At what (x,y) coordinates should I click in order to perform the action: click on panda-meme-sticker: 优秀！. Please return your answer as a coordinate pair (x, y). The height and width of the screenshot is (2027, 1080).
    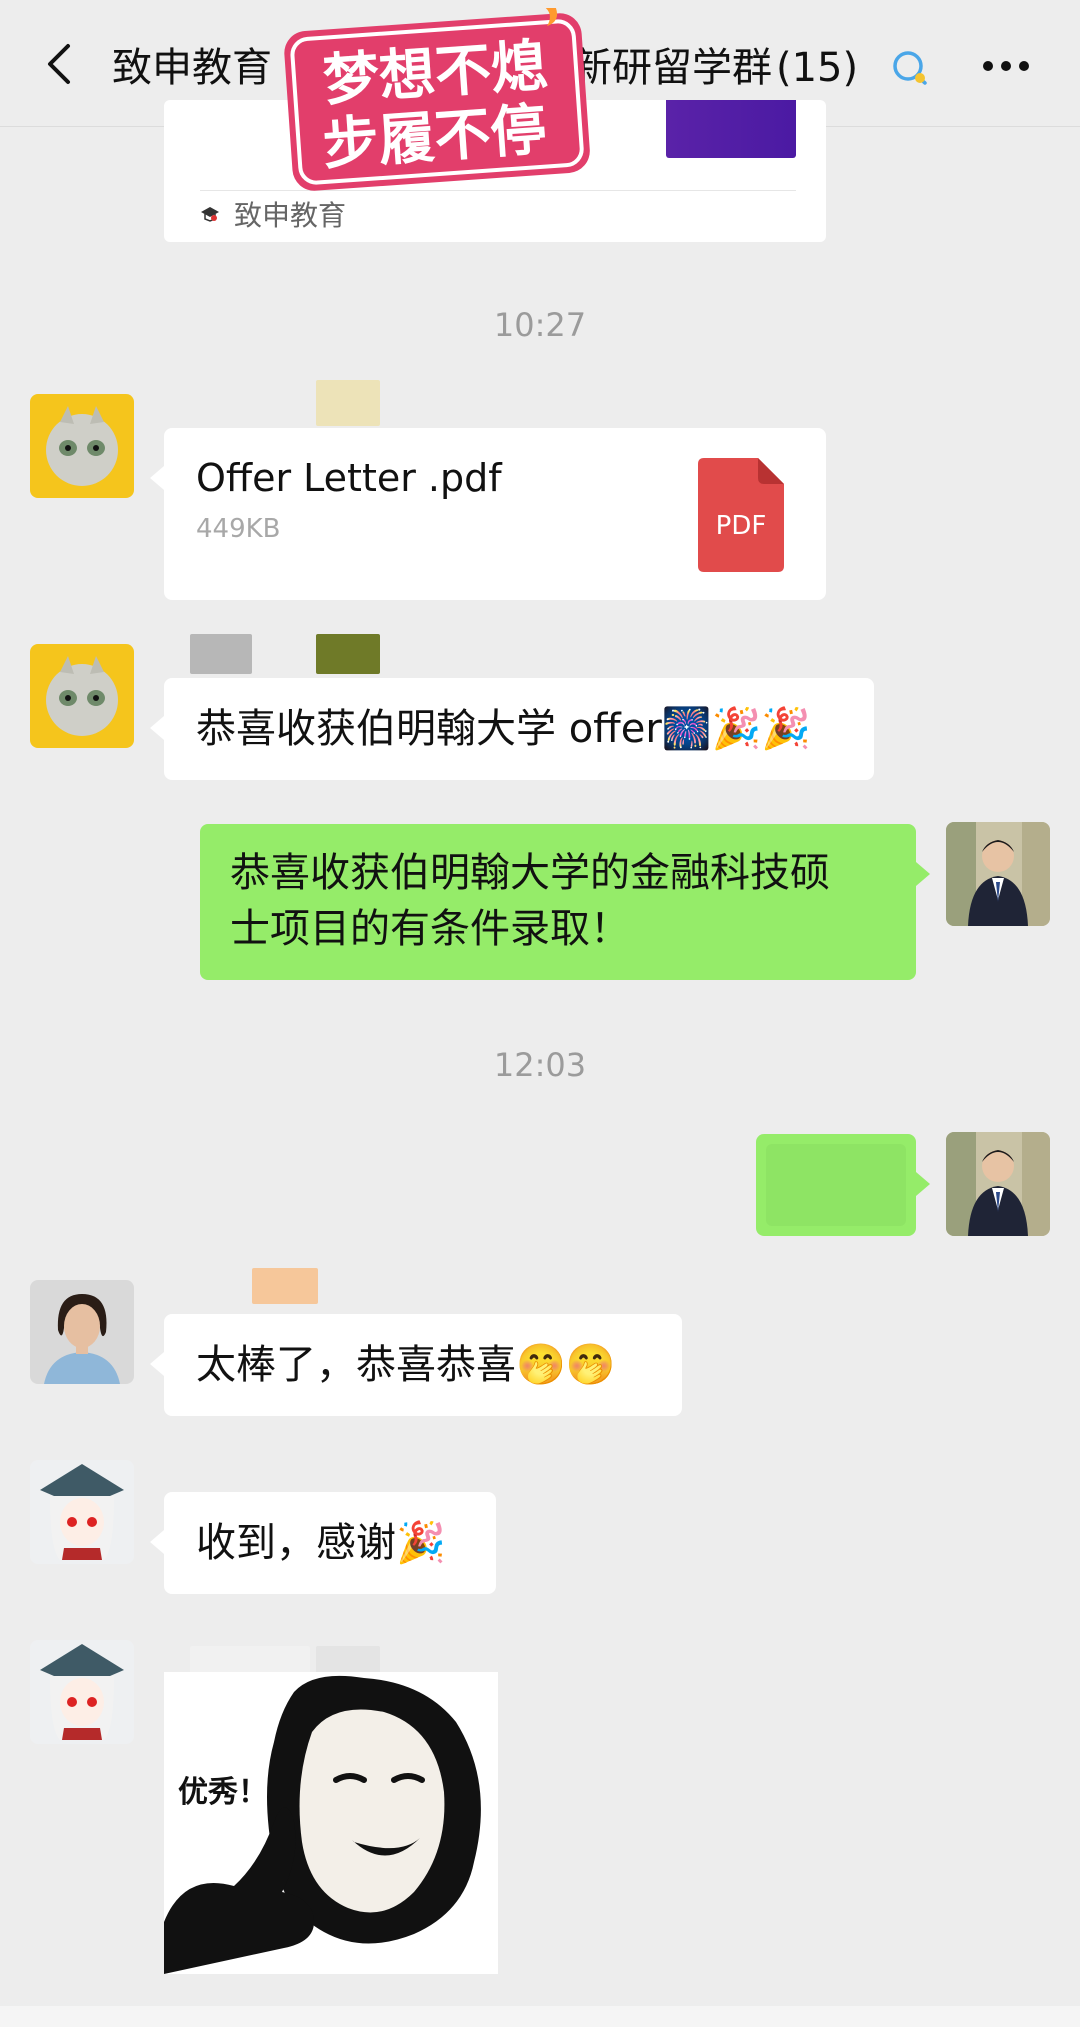
    Looking at the image, I should click on (331, 1823).